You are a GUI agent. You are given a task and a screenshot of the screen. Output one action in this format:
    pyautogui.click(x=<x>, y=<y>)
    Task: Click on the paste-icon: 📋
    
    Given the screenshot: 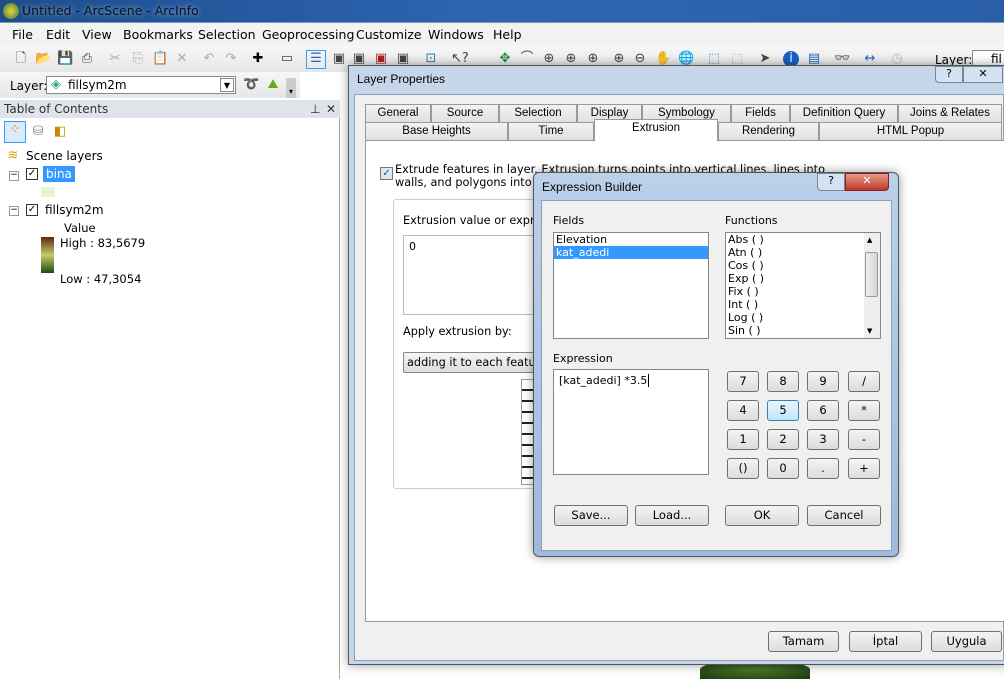 What is the action you would take?
    pyautogui.click(x=160, y=59)
    